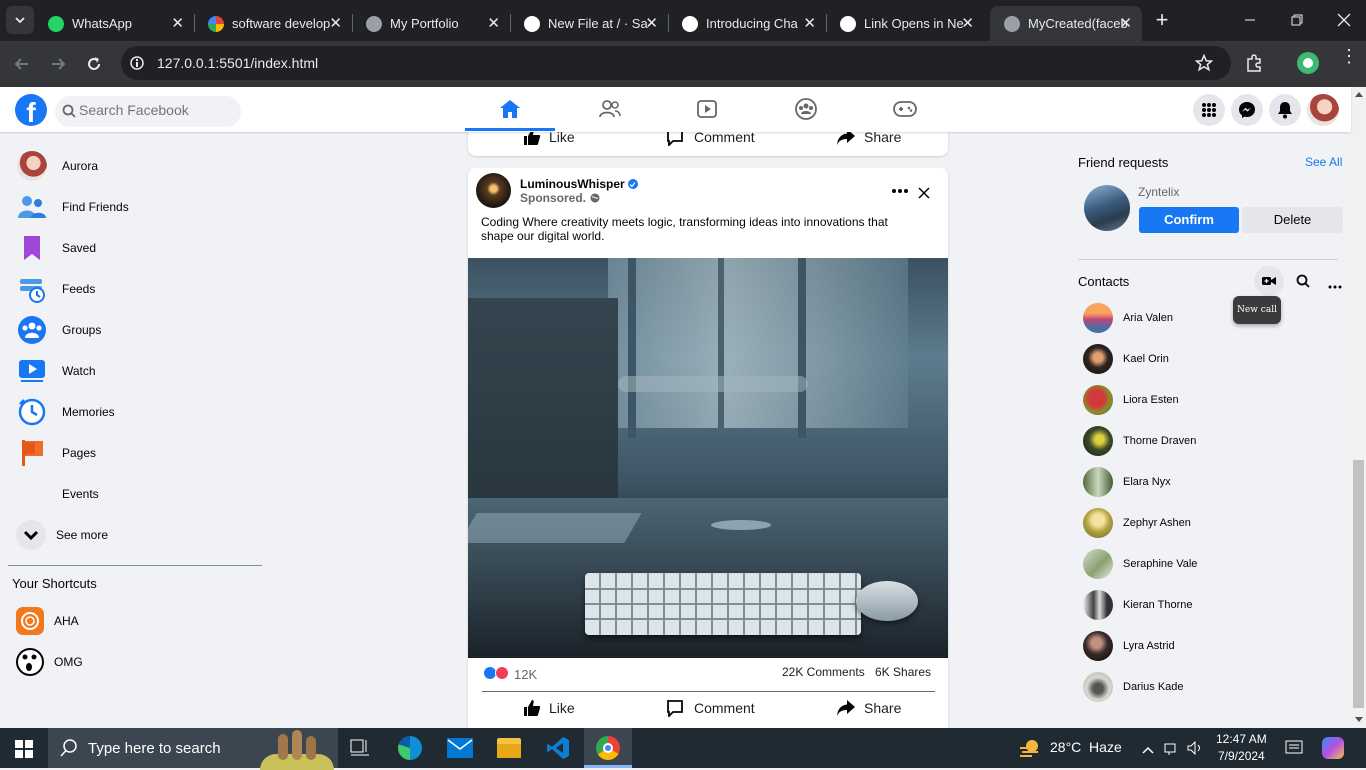  I want to click on sidebar-item-saved: Saved, so click(56, 248).